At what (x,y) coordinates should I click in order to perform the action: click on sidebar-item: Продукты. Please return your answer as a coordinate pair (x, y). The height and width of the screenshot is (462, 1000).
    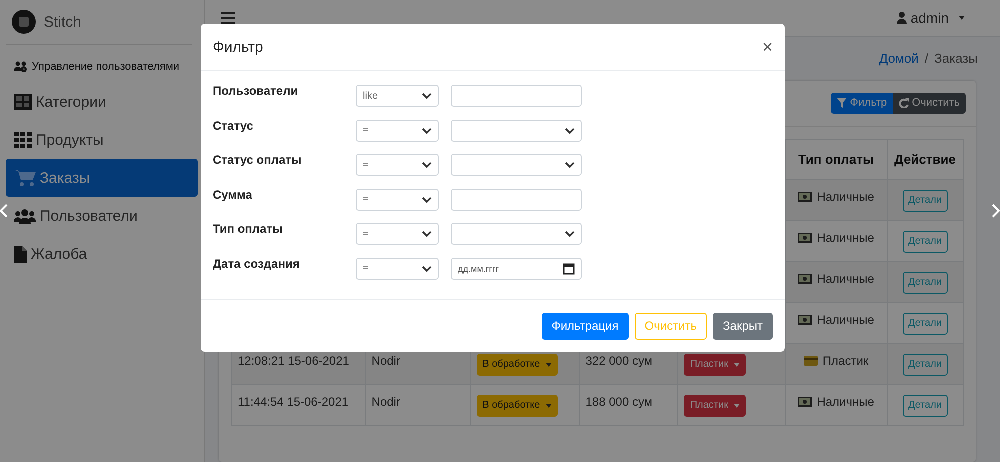
    Looking at the image, I should click on (102, 140).